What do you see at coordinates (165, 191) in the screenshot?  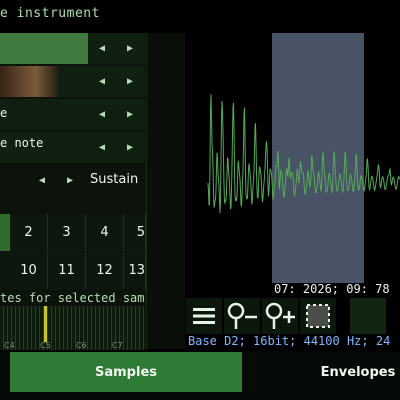 I see `panel-splitter` at bounding box center [165, 191].